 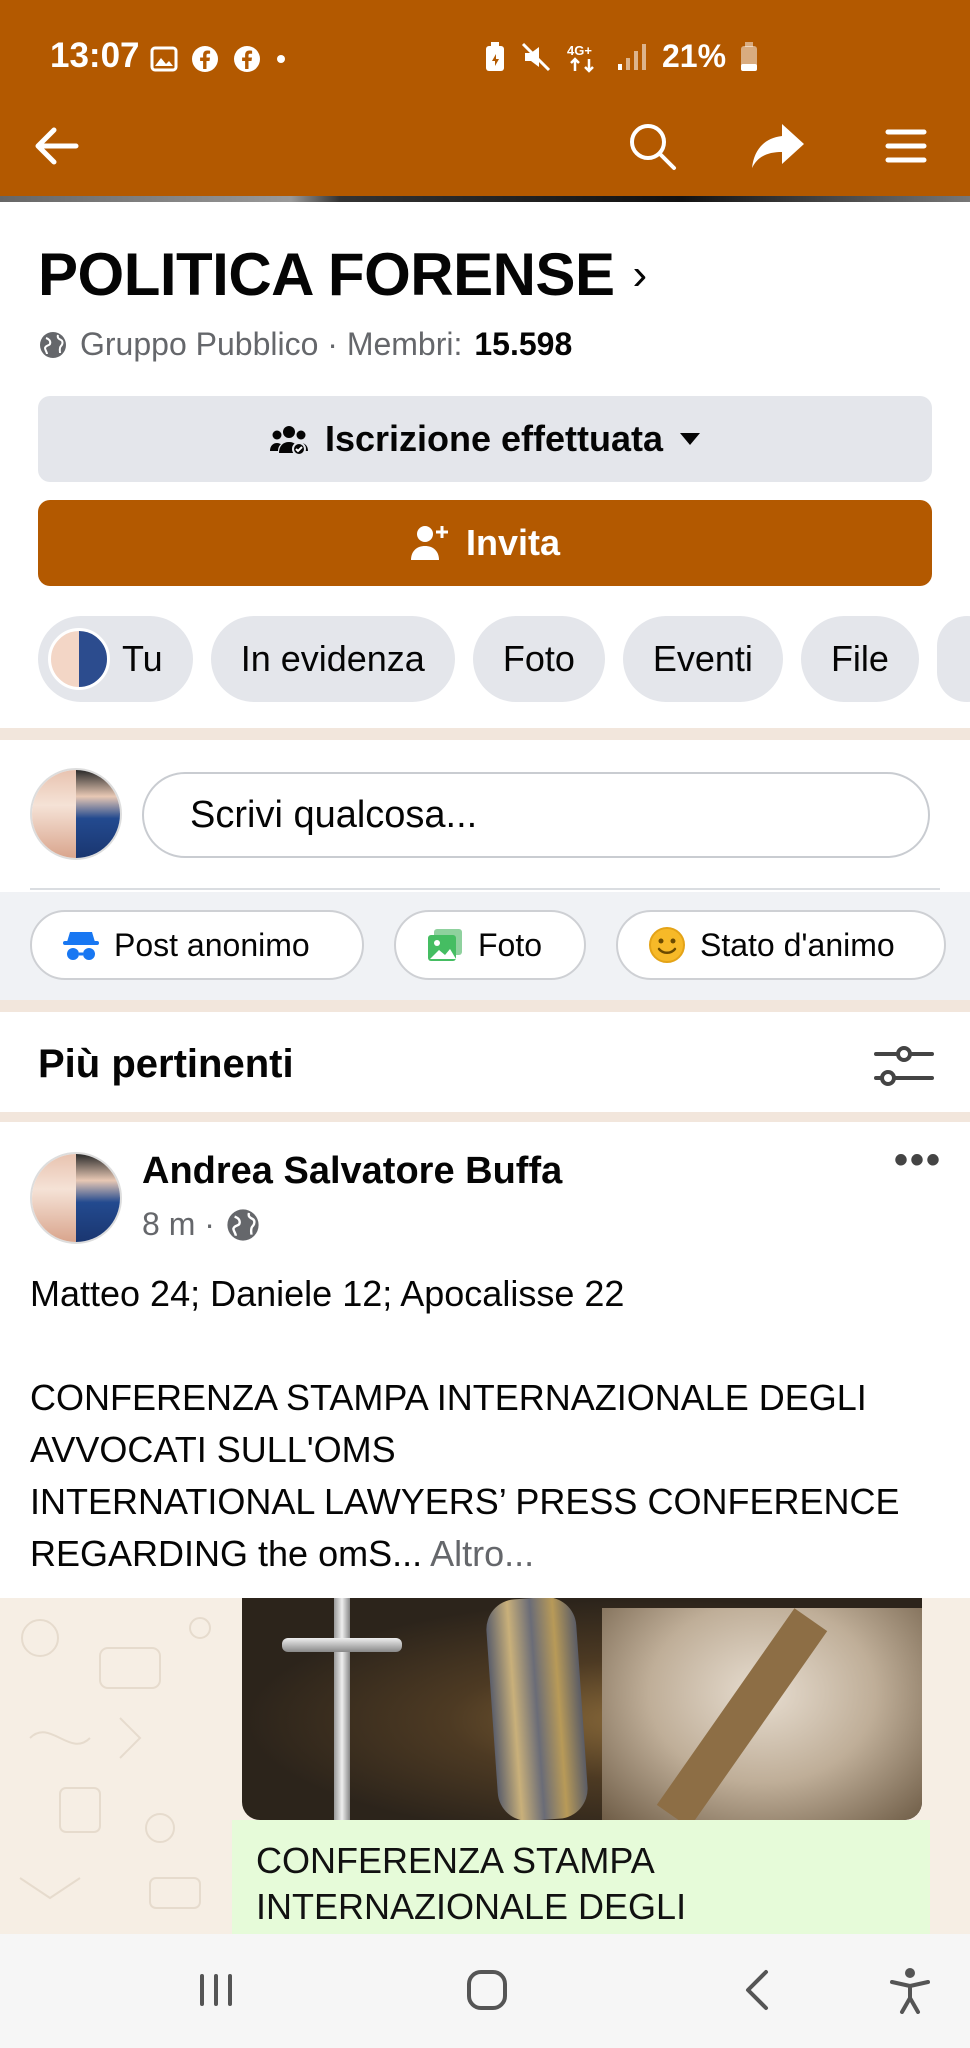 I want to click on member-count: 15.598, so click(x=523, y=344).